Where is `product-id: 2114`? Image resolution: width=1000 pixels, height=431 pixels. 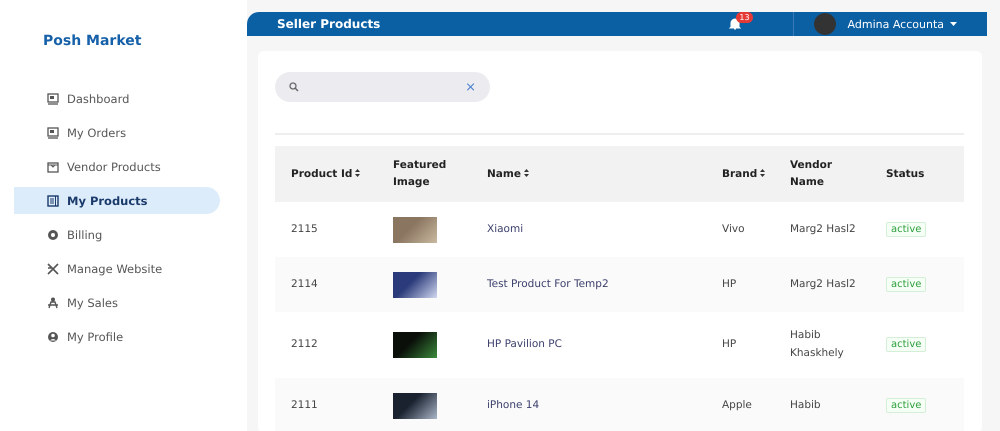
product-id: 2114 is located at coordinates (304, 284).